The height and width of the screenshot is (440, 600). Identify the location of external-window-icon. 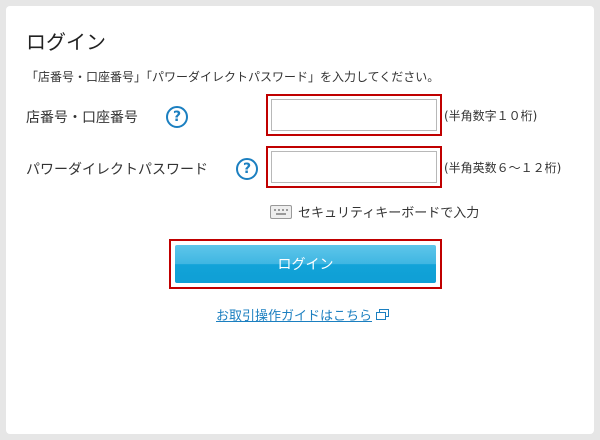
(383, 314).